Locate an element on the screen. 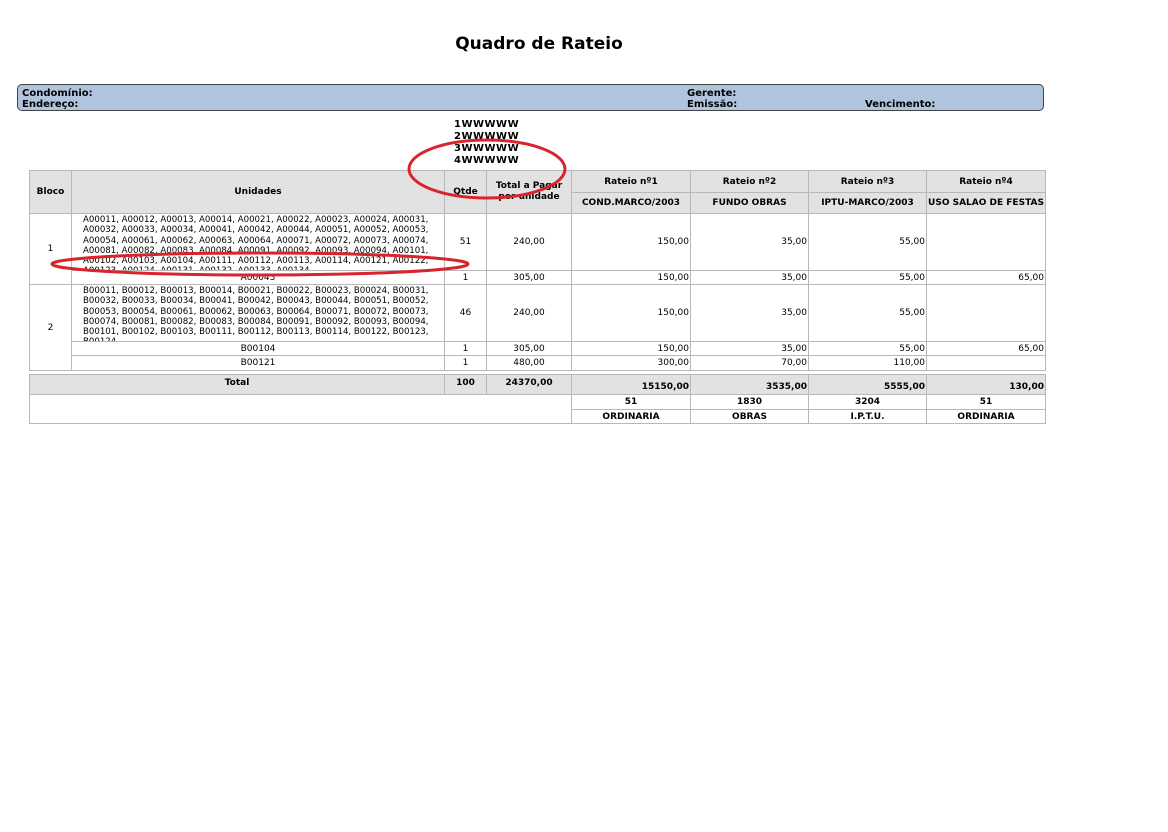 Image resolution: width=1168 pixels, height=832 pixels. note-line: 3WWWWW is located at coordinates (487, 148).